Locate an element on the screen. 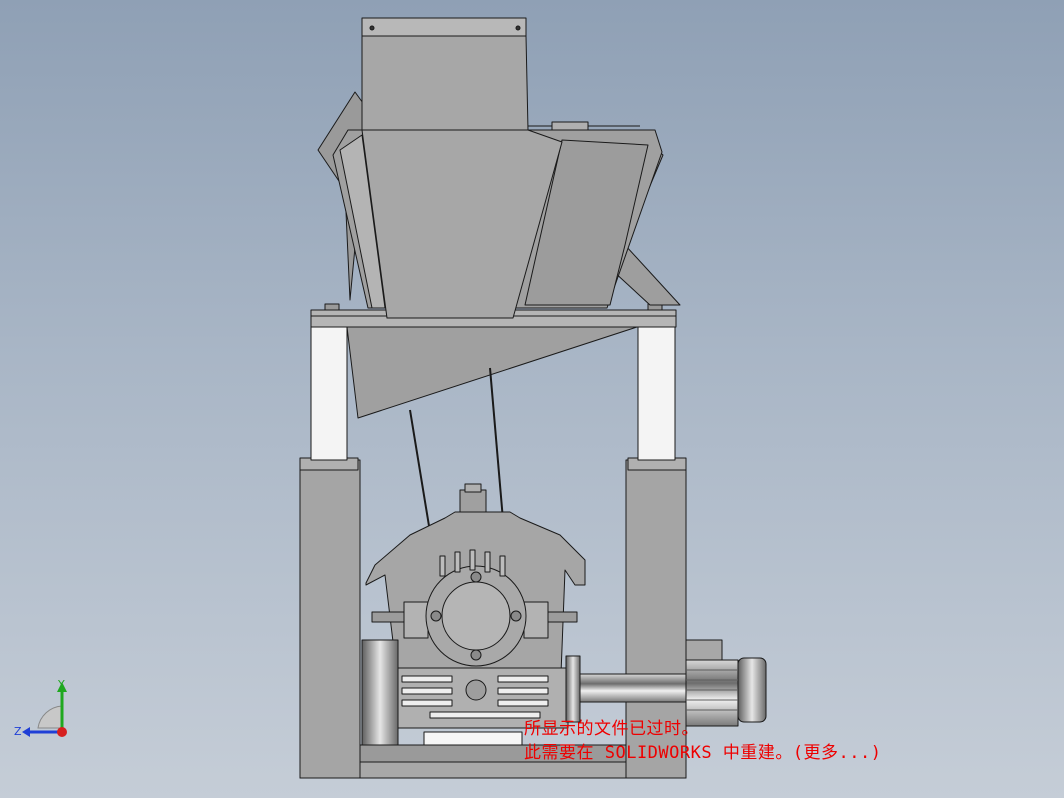  rebuild-warning-line1: 所显示的文件已过时。 is located at coordinates (611, 726).